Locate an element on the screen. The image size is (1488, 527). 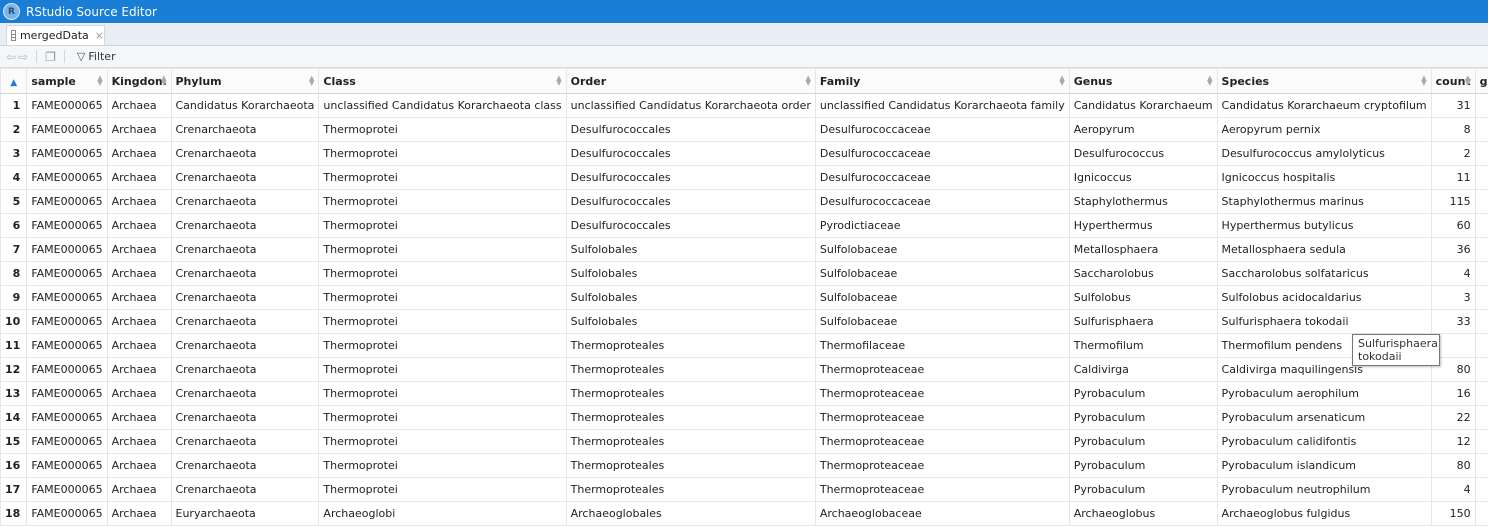
column-header-group: group▲▼ is located at coordinates (1481, 81).